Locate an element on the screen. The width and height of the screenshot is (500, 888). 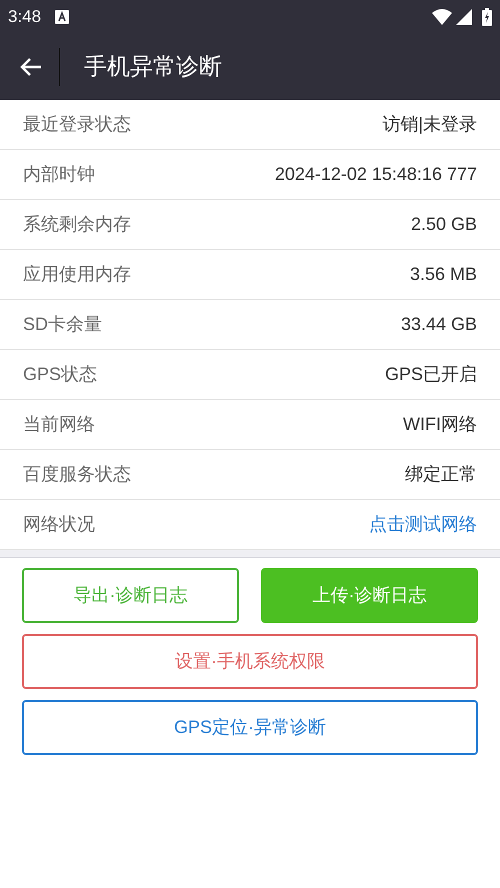
row-label: 最近登录状态 is located at coordinates (77, 124).